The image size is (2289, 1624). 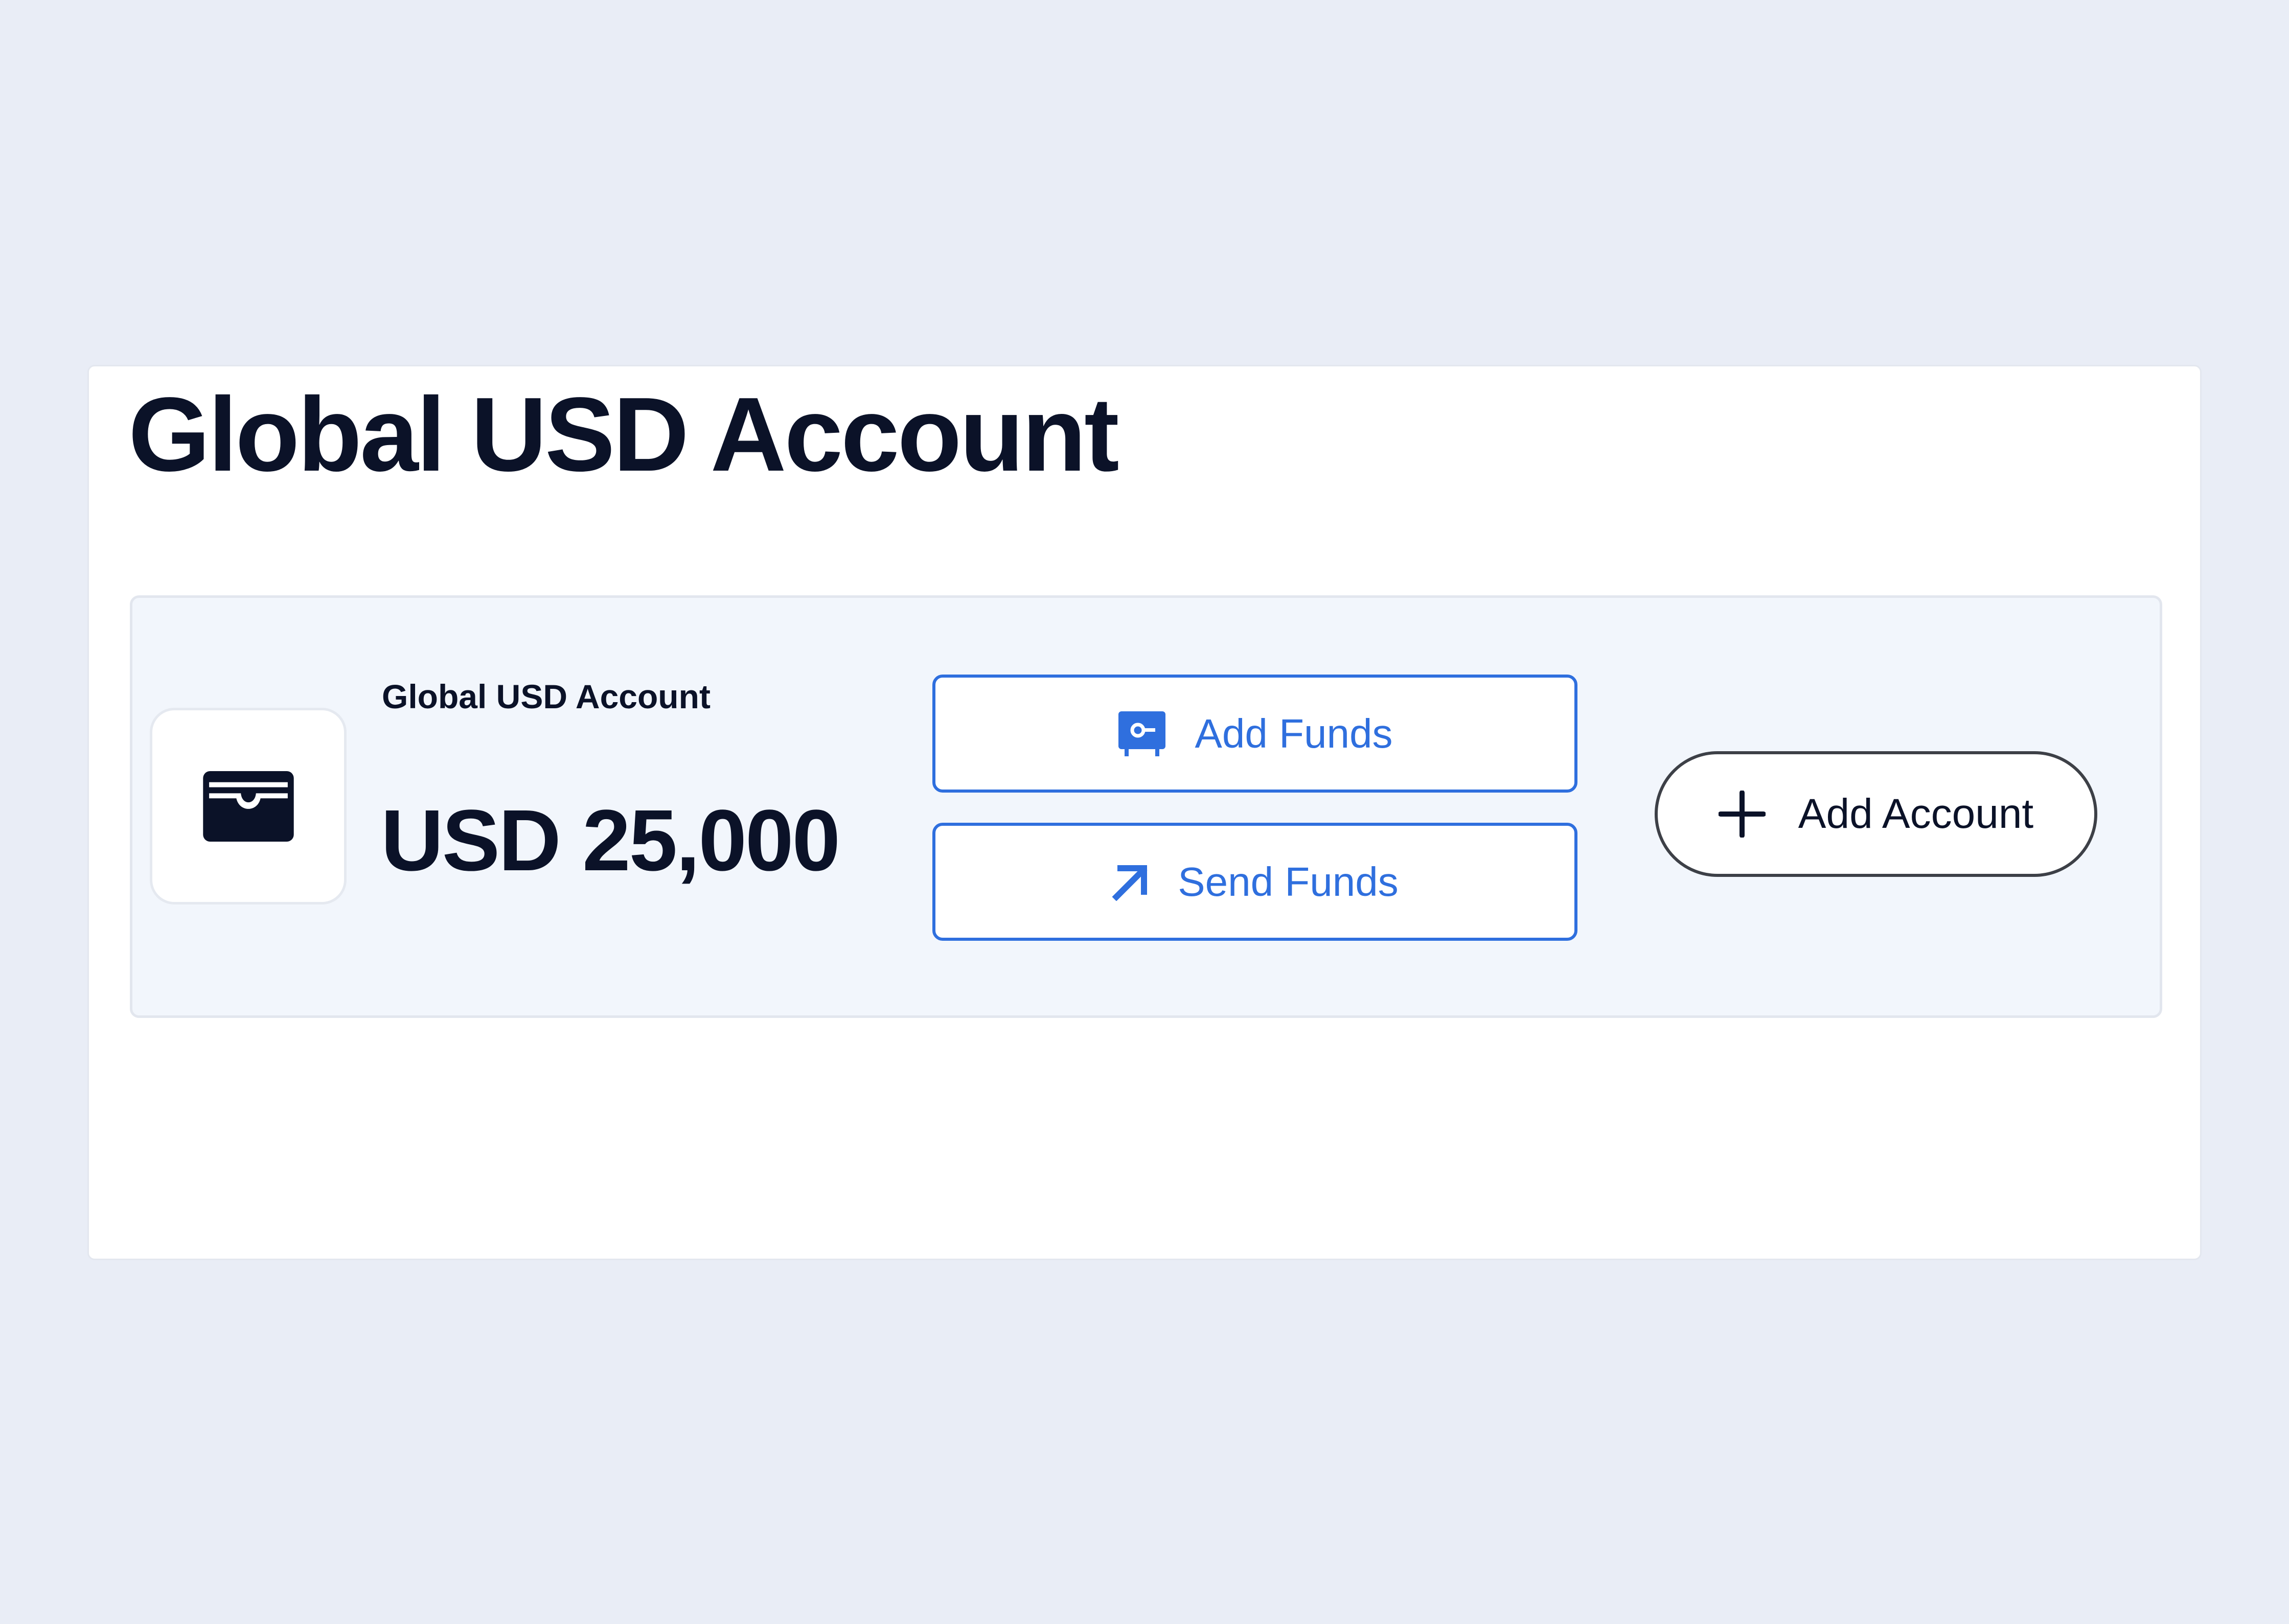 I want to click on add-funds-button: Add Funds, so click(x=1254, y=734).